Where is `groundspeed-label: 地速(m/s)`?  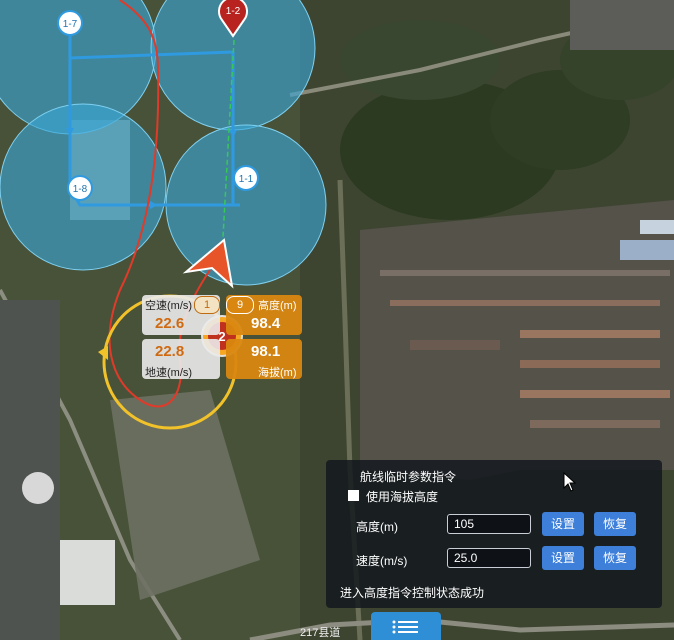 groundspeed-label: 地速(m/s) is located at coordinates (169, 373).